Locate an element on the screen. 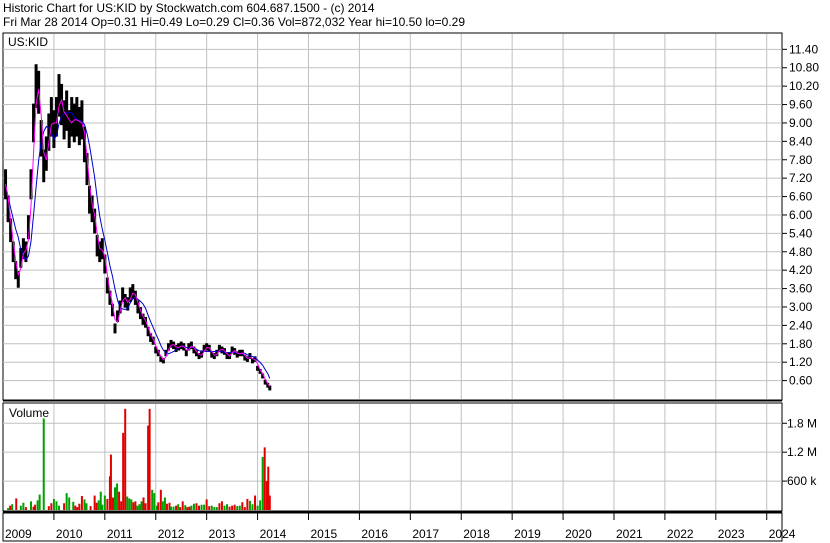 The image size is (830, 543). price-y-tick-label: 10.20 is located at coordinates (804, 86).